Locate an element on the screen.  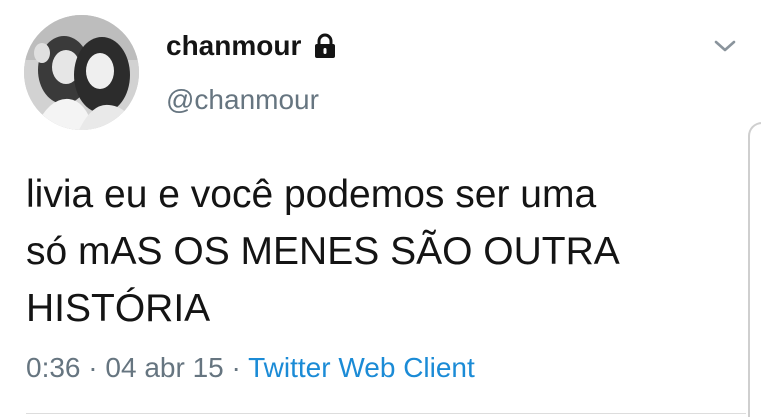
tweet-source-link: Twitter Web Client is located at coordinates (361, 367).